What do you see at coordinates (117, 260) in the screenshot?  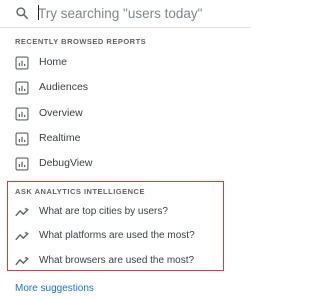 I see `intelligence-question-label: What browsers are used the most?` at bounding box center [117, 260].